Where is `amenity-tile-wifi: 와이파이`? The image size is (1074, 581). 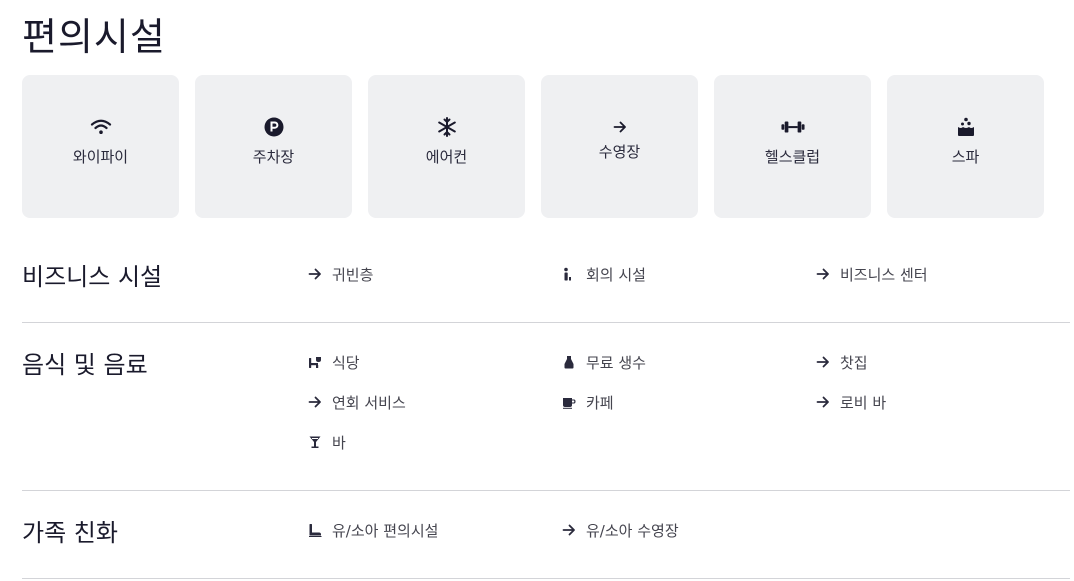 amenity-tile-wifi: 와이파이 is located at coordinates (100, 146).